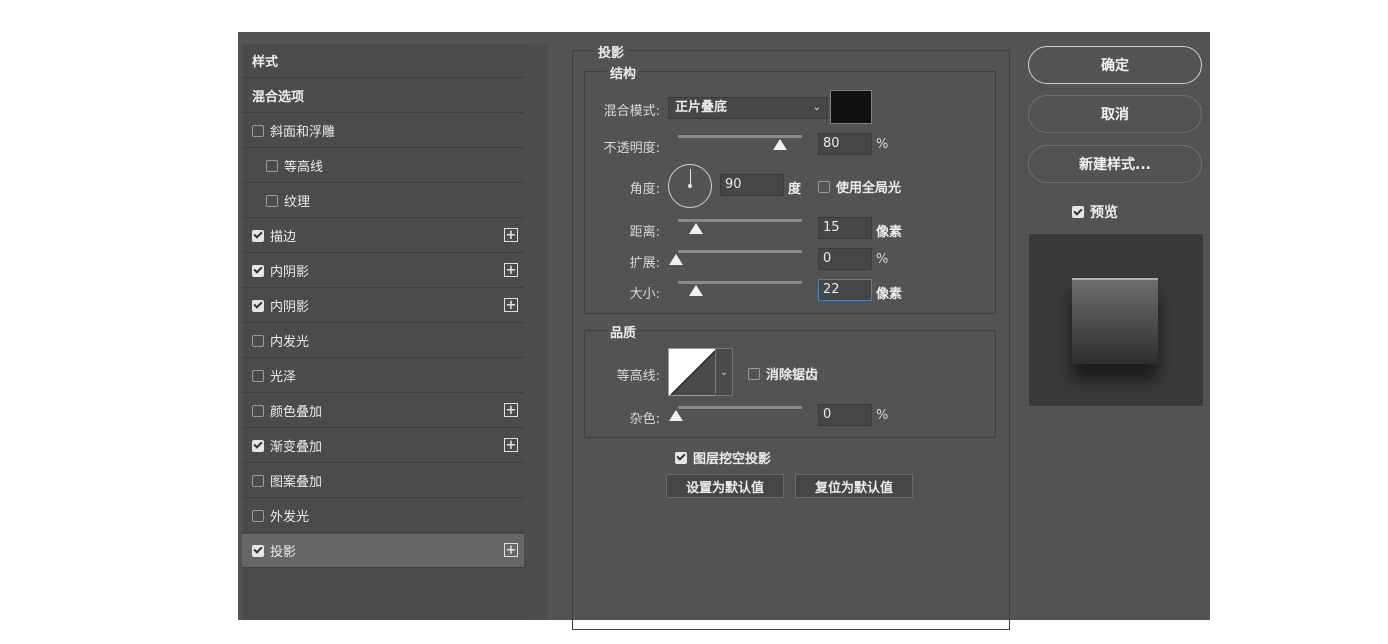 The image size is (1388, 644). What do you see at coordinates (676, 415) in the screenshot?
I see `noise-slider-thumb` at bounding box center [676, 415].